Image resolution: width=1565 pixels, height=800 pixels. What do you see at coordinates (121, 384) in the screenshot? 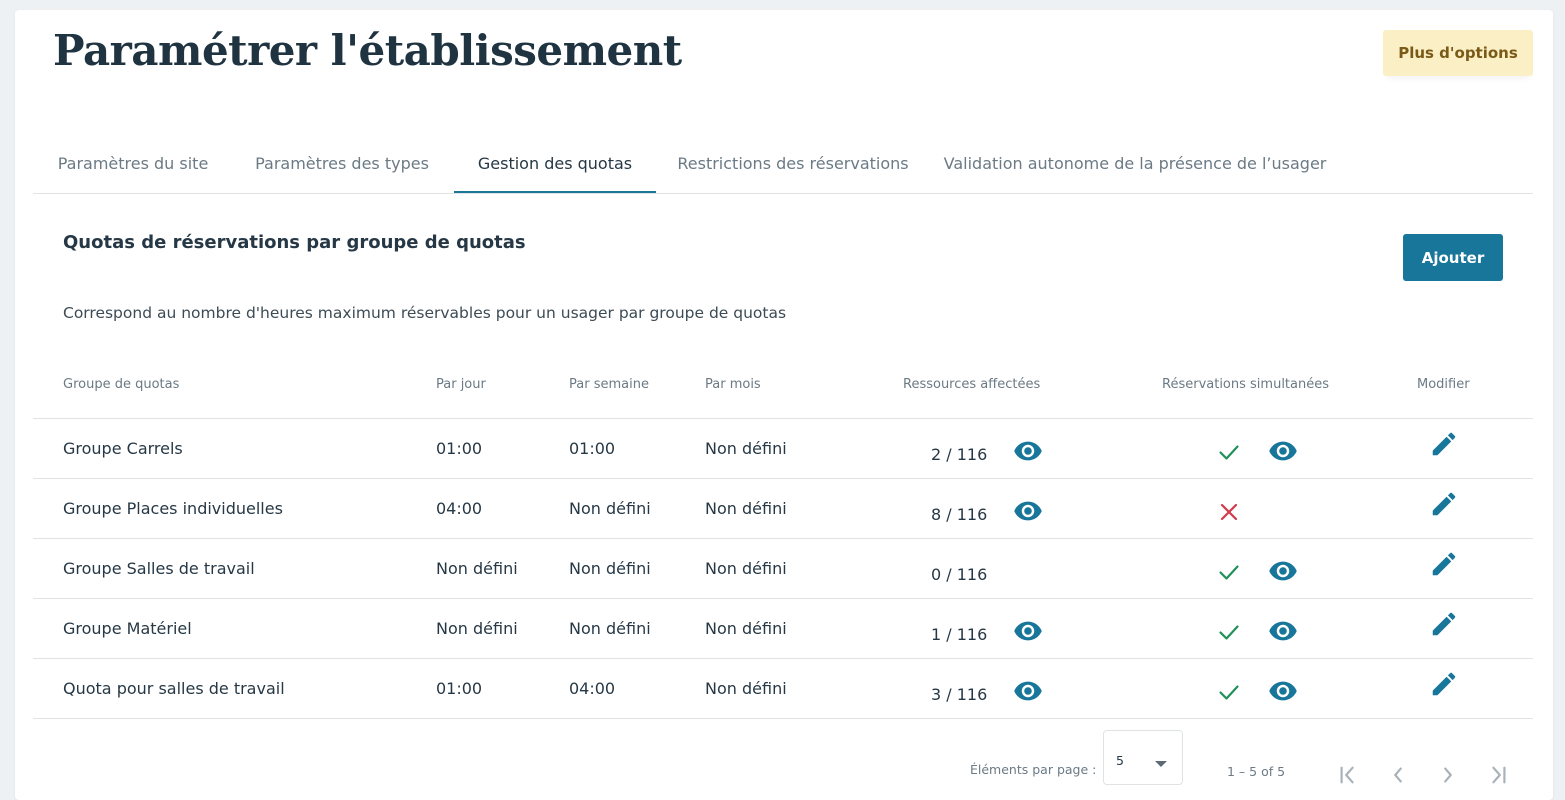
I see `column-header-group: Groupe de quotas` at bounding box center [121, 384].